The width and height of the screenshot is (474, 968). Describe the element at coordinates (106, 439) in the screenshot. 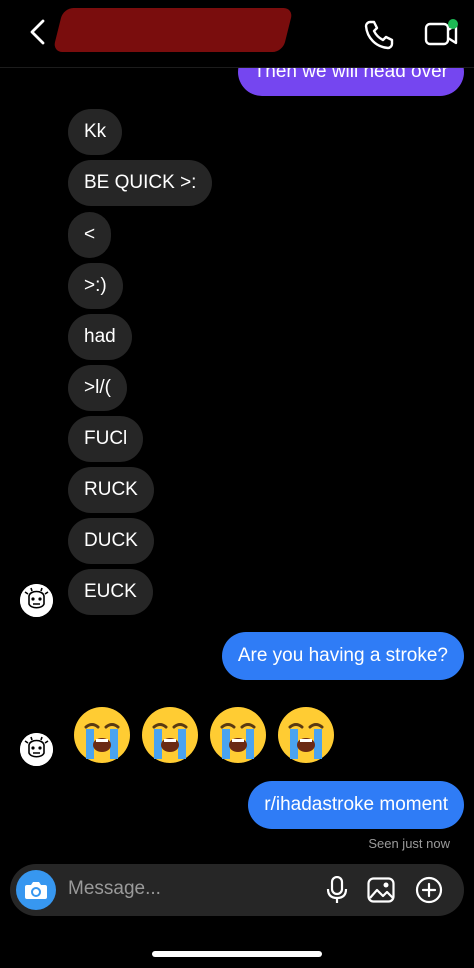

I see `incoming-message: FUCl` at that location.